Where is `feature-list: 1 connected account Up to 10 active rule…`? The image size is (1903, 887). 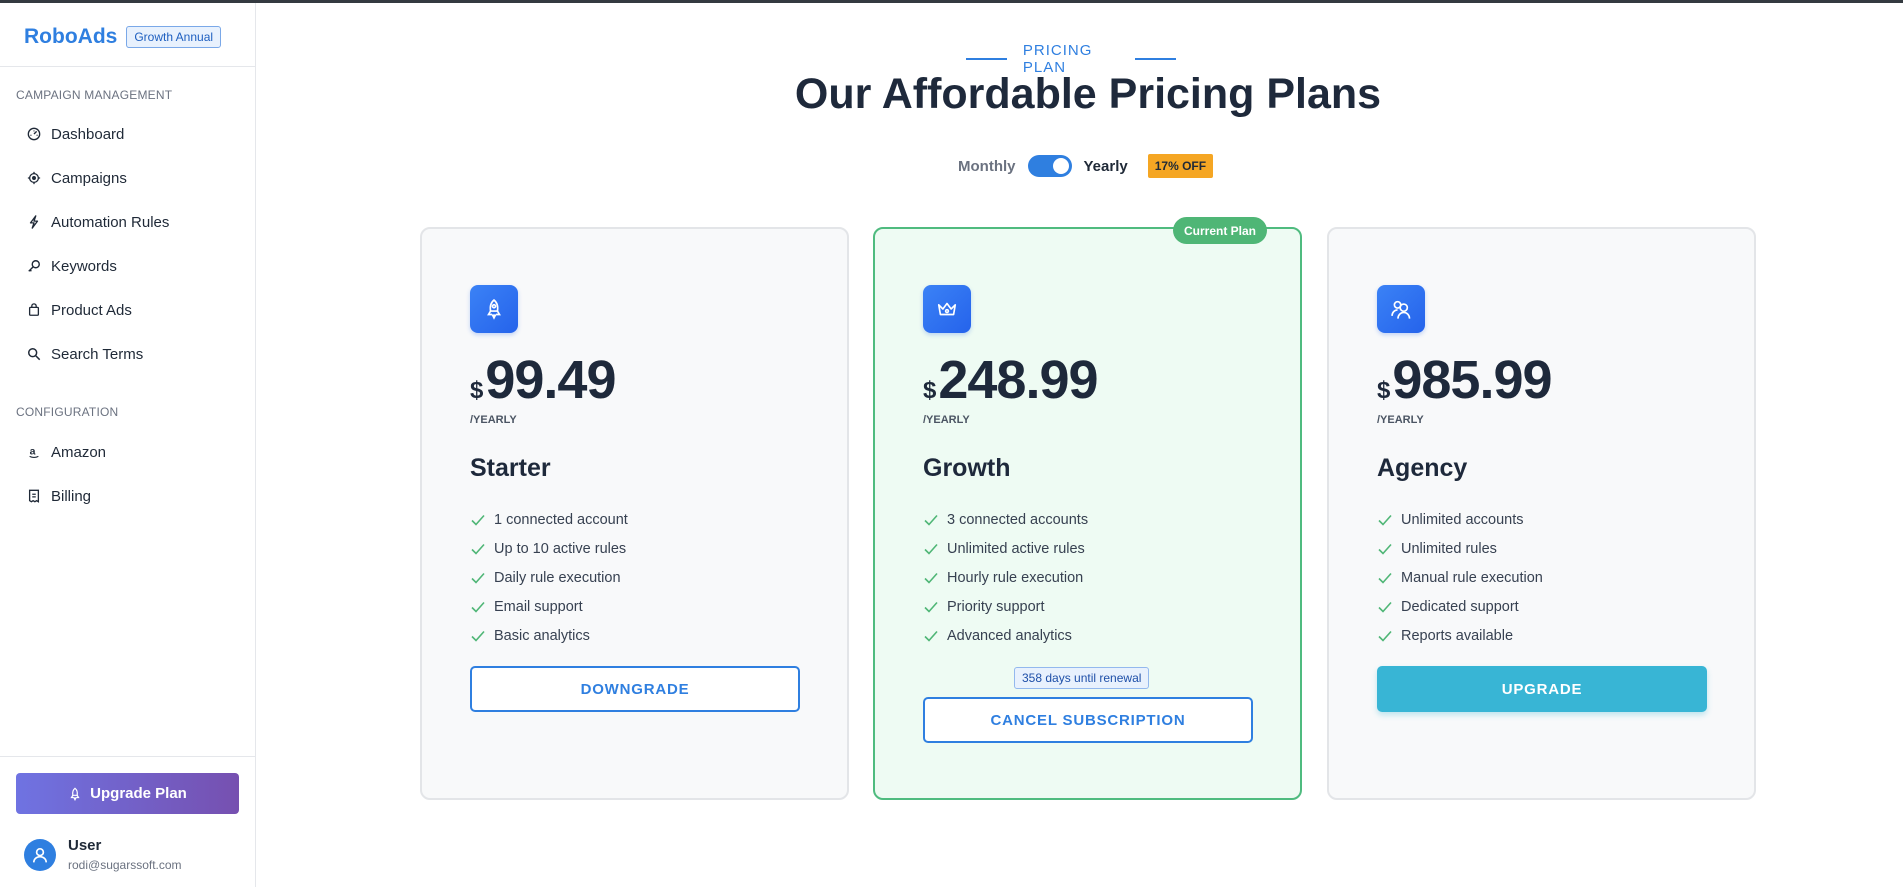 feature-list: 1 connected account Up to 10 active rule… is located at coordinates (549, 577).